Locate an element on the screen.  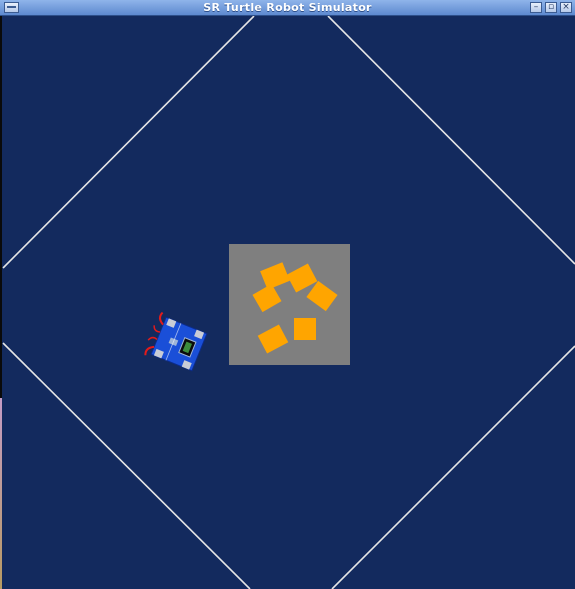
central-zone is located at coordinates (289, 304).